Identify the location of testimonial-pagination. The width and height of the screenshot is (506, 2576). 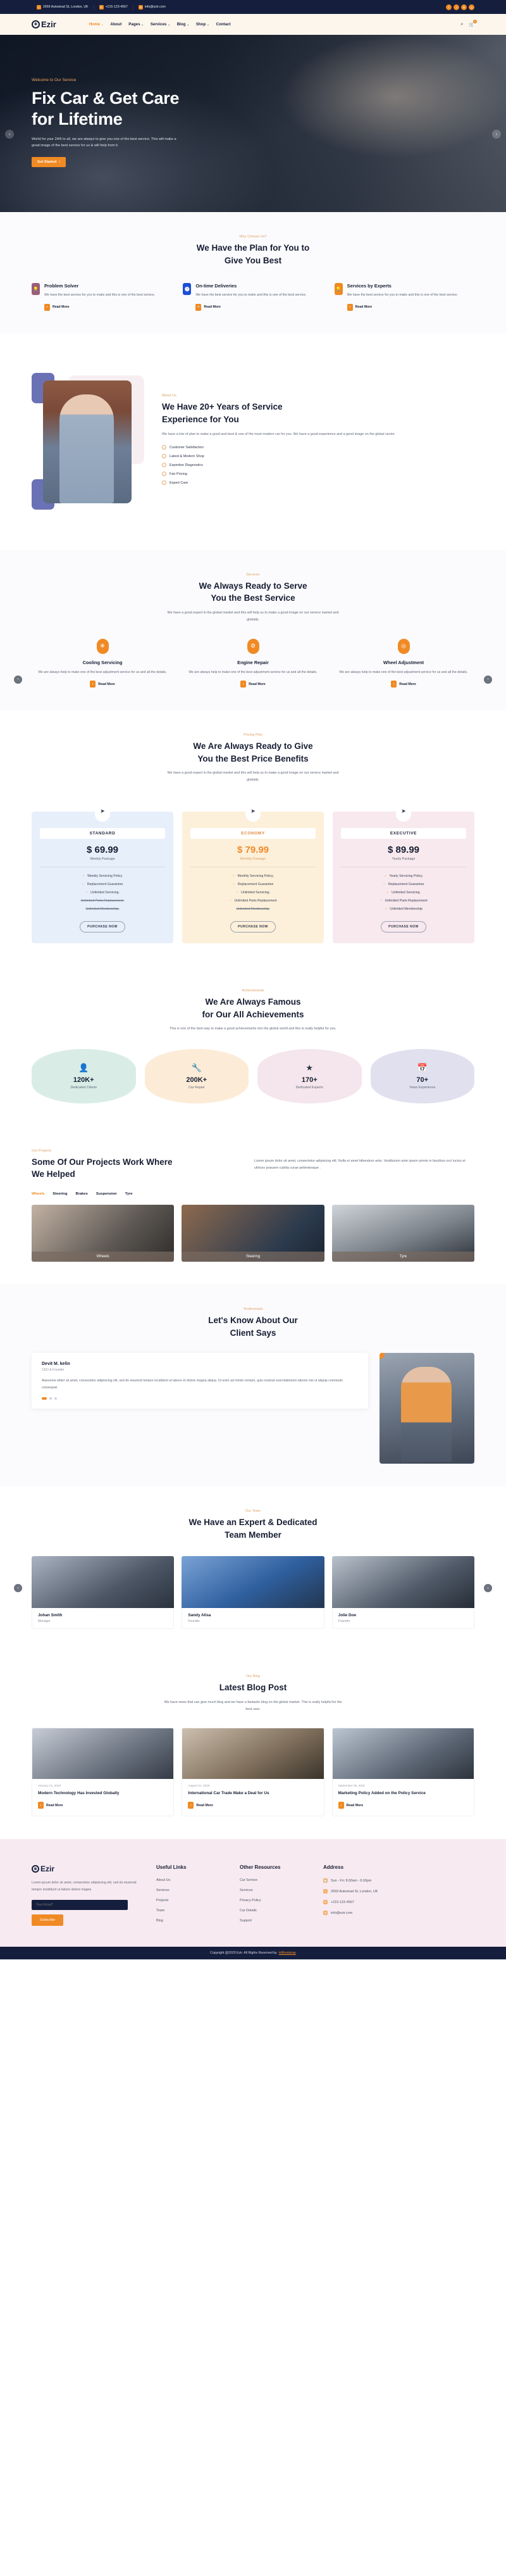
(200, 1398).